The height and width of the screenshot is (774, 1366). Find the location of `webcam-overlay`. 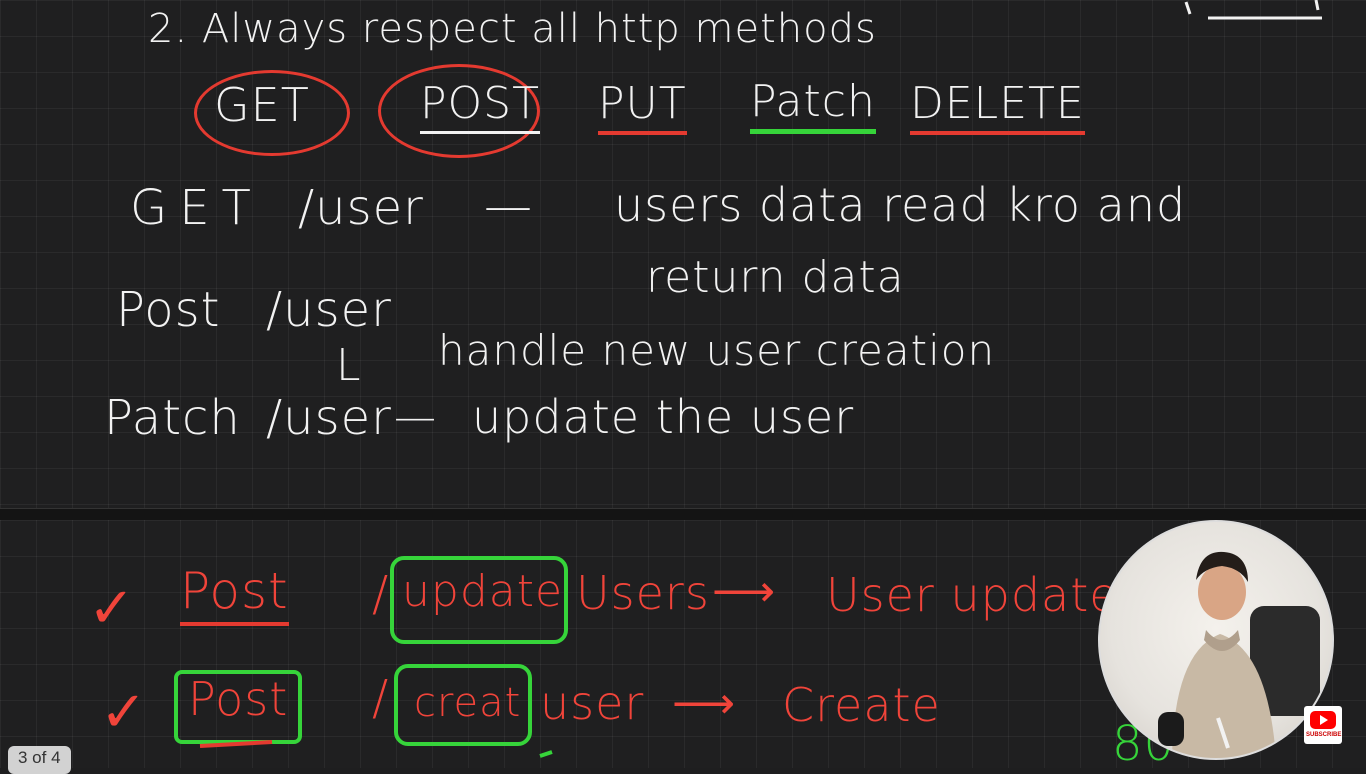

webcam-overlay is located at coordinates (1216, 640).